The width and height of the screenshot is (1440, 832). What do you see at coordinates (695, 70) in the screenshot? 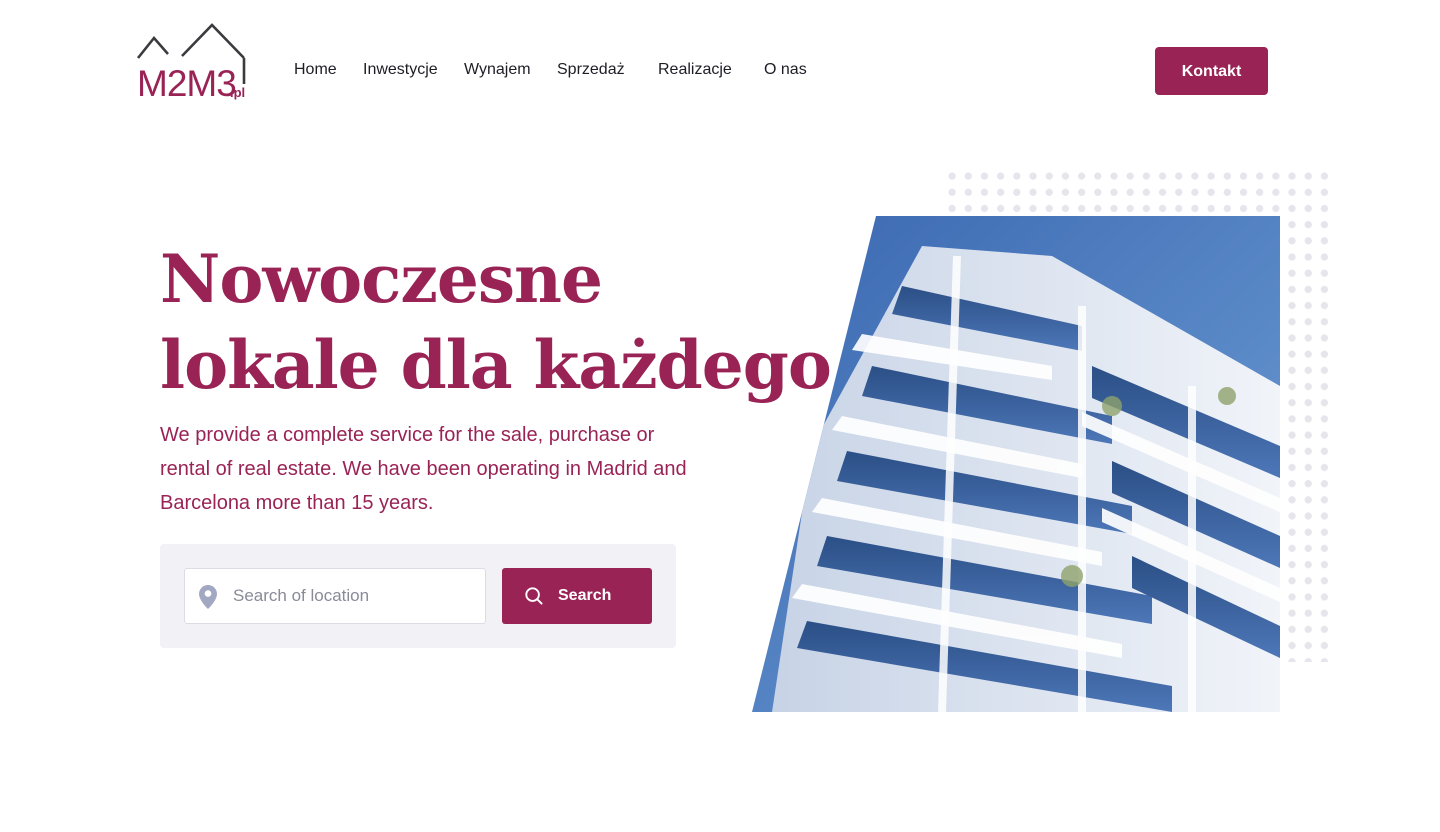
I see `nav-item-realizacje: Realizacje` at bounding box center [695, 70].